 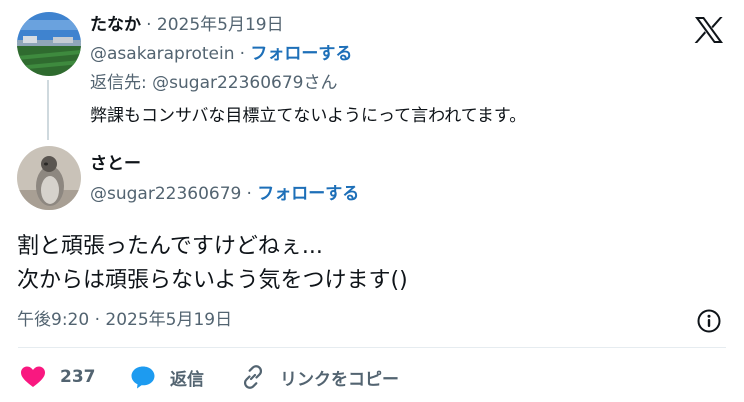 What do you see at coordinates (48, 110) in the screenshot?
I see `thread-connector-line` at bounding box center [48, 110].